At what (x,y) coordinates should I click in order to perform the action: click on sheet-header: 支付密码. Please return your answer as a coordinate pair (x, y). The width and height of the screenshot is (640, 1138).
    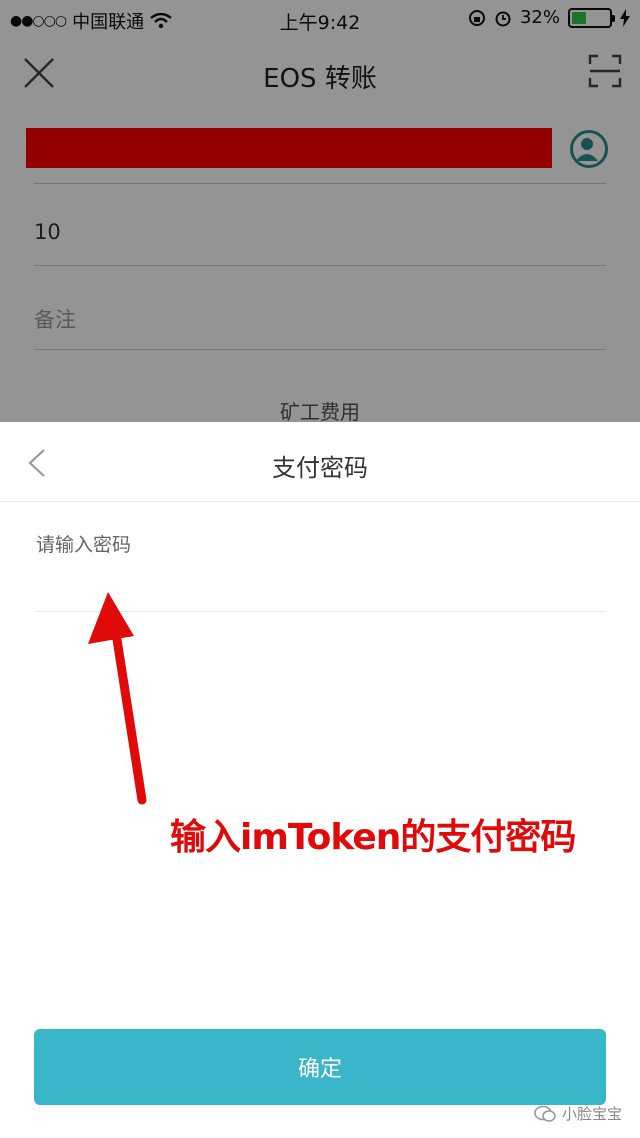
    Looking at the image, I should click on (320, 462).